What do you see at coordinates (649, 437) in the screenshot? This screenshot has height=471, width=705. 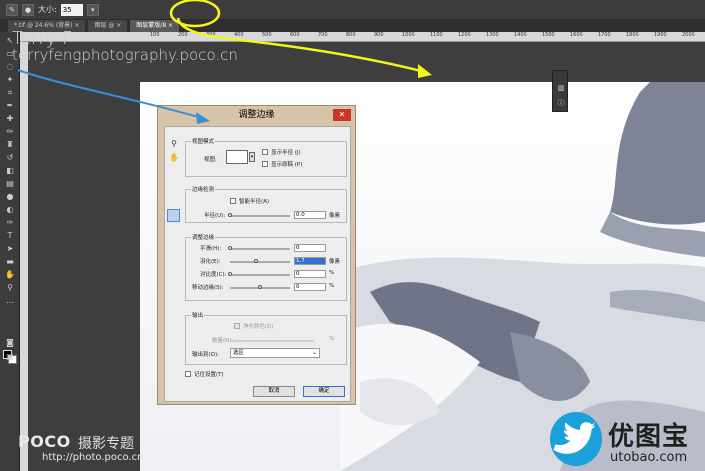 I see `utobao-cn-name: 优图宝` at bounding box center [649, 437].